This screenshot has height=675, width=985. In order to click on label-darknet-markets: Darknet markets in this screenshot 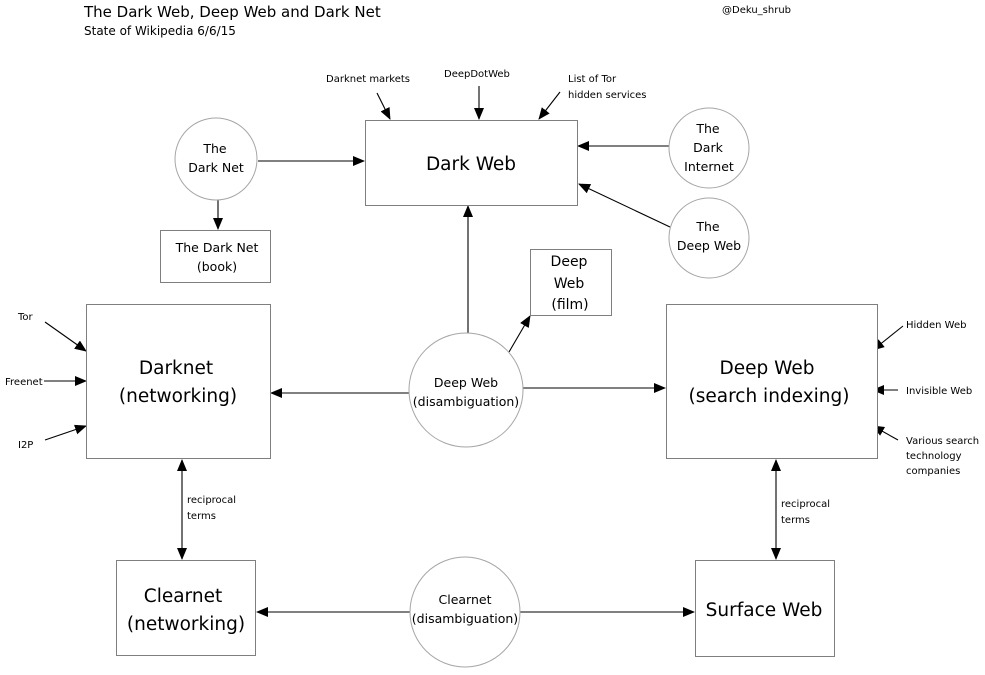, I will do `click(368, 79)`.